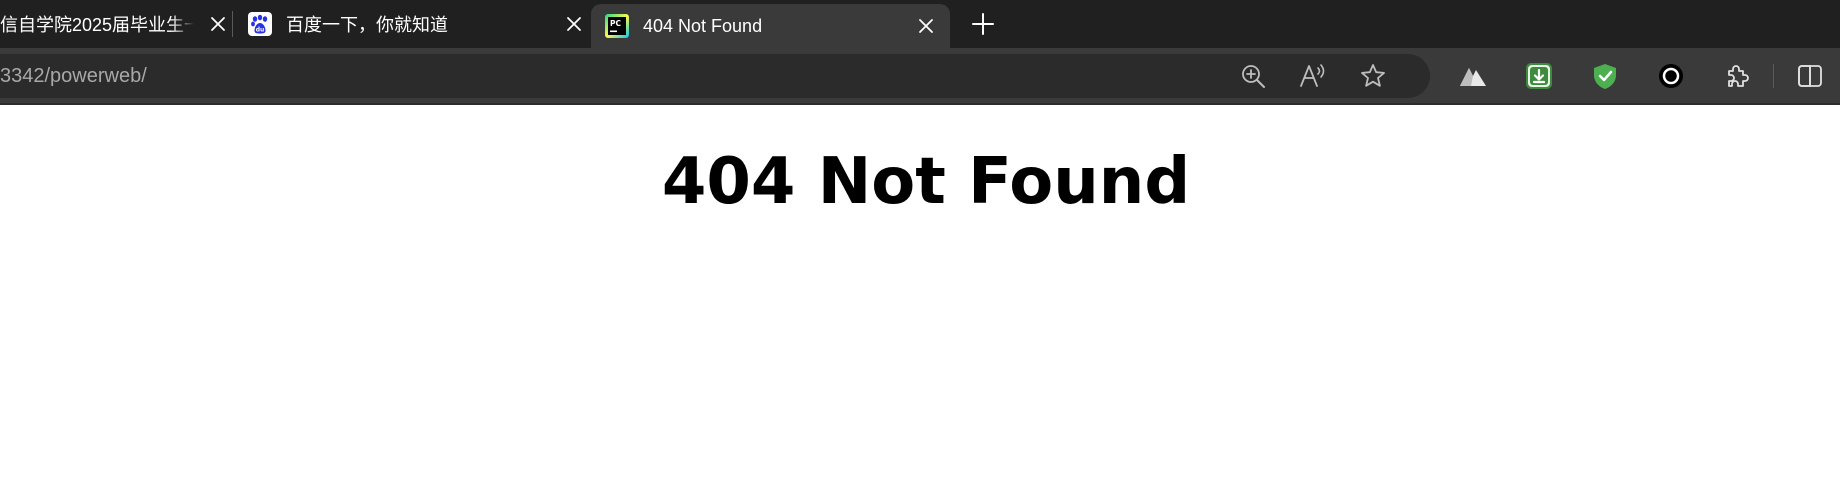 The image size is (1840, 486). I want to click on favorite-star-icon, so click(1373, 76).